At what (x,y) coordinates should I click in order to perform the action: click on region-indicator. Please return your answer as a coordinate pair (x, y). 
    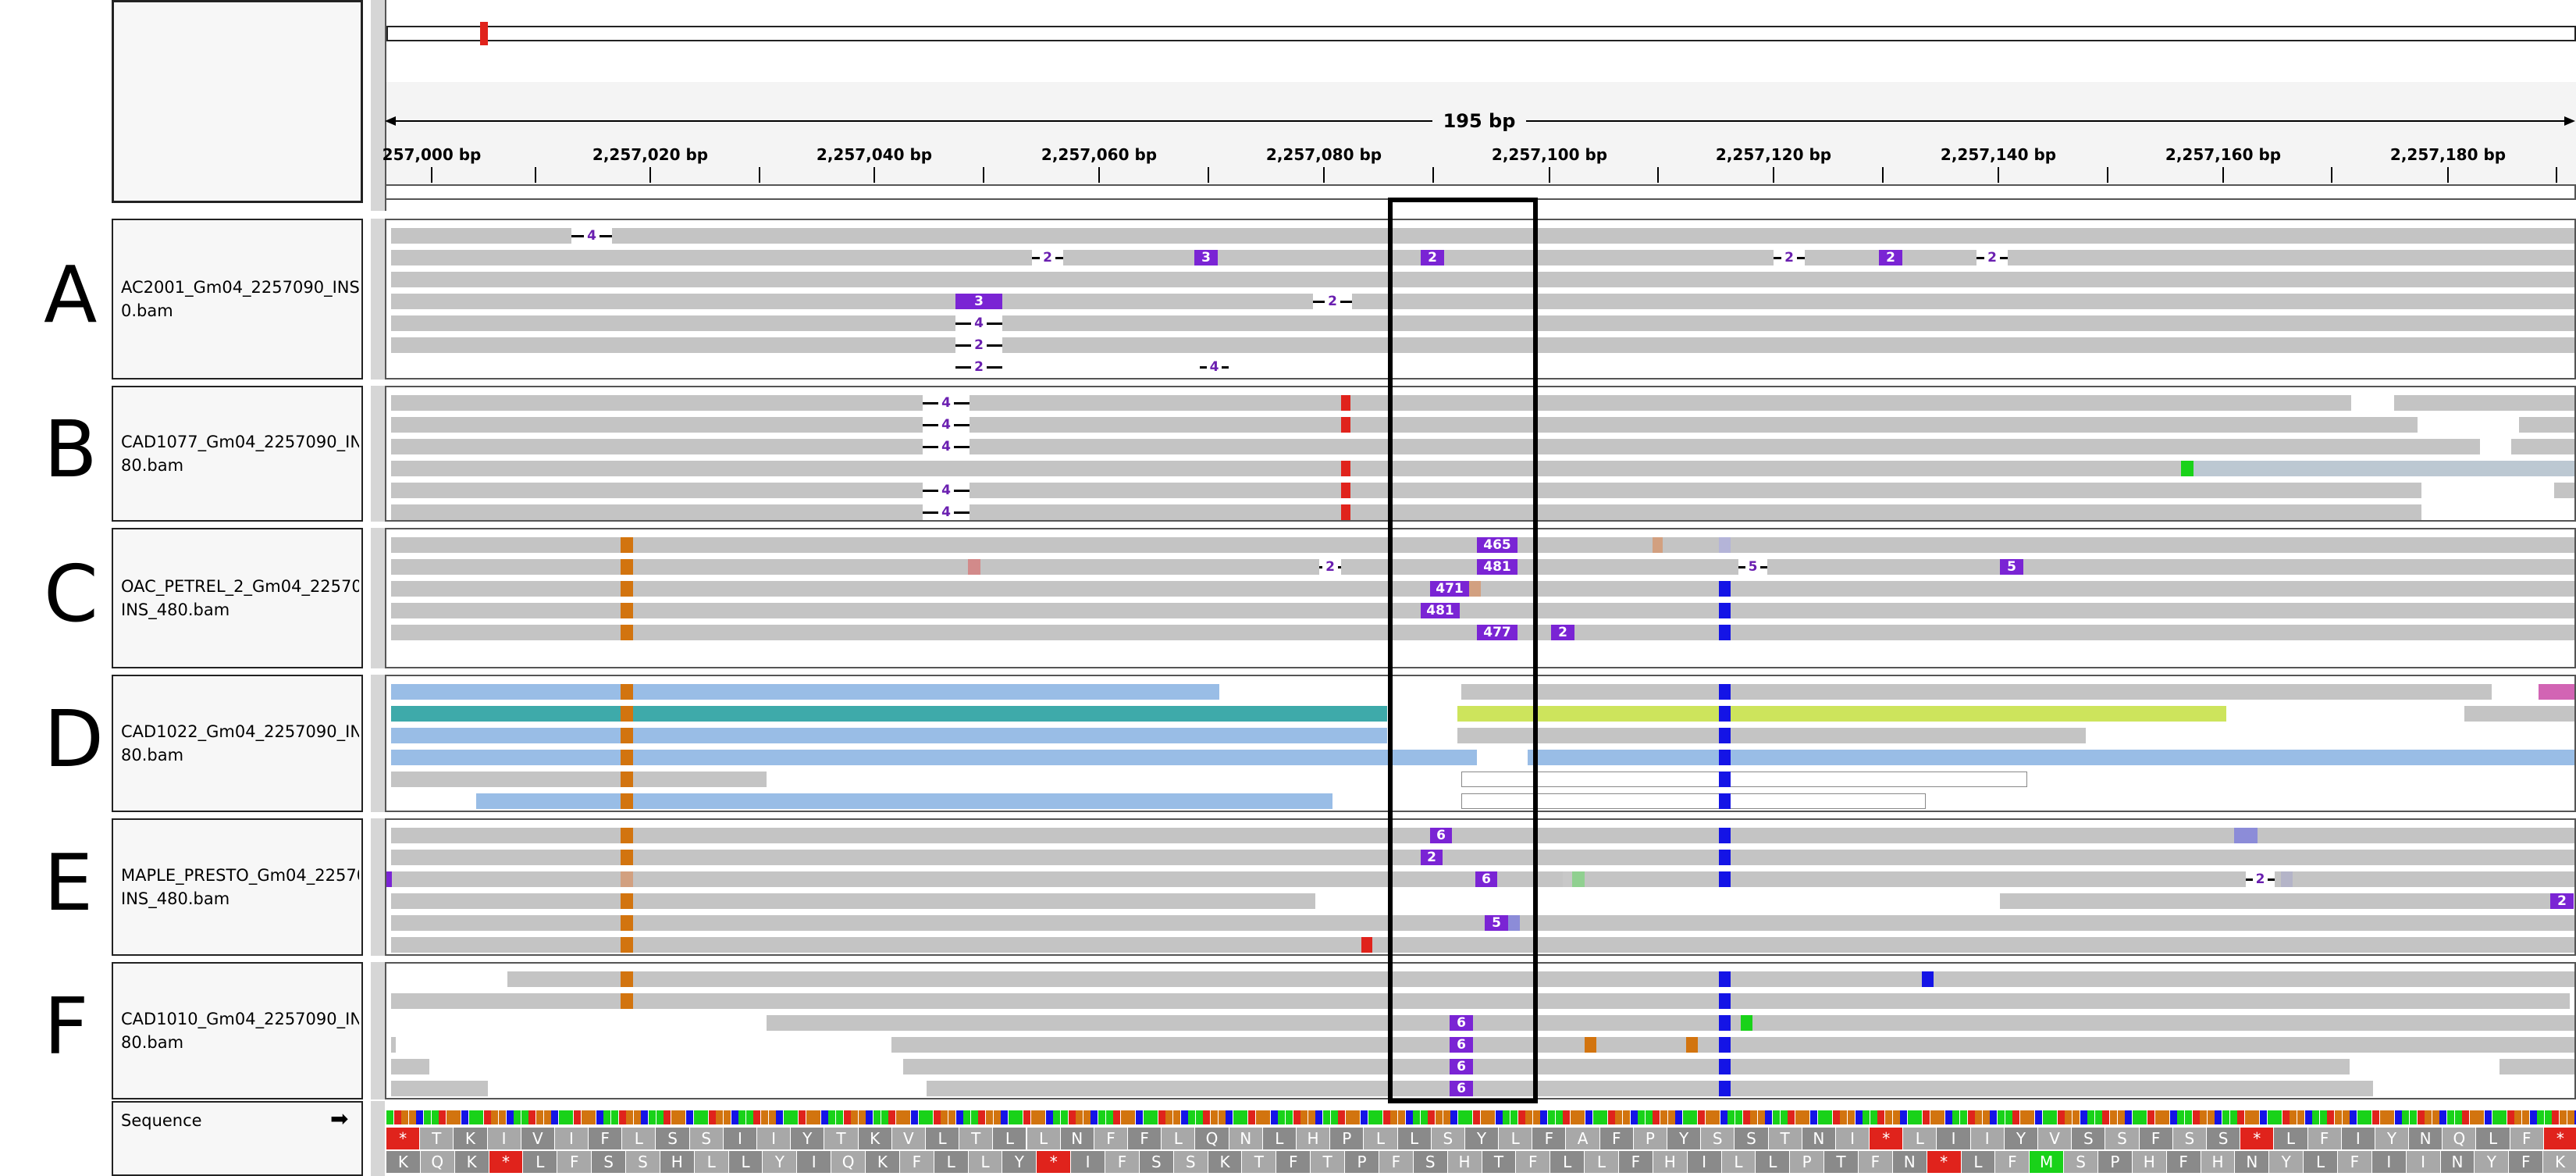
    Looking at the image, I should click on (484, 33).